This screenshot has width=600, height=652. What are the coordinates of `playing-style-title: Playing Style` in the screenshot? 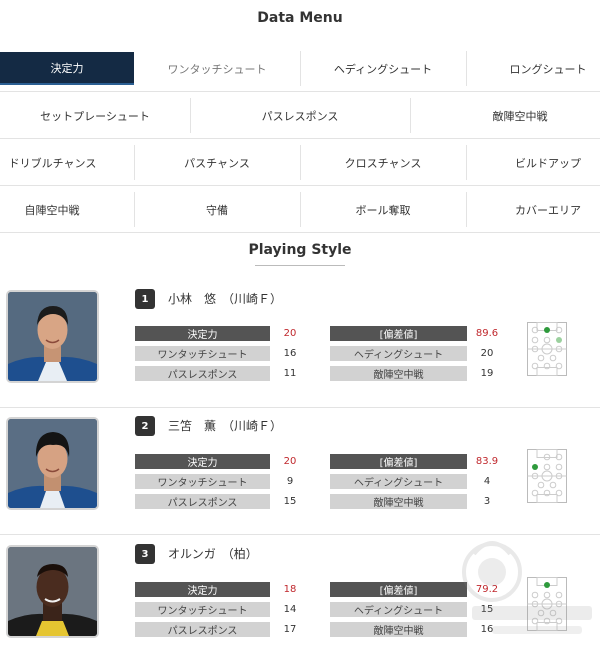 It's located at (300, 250).